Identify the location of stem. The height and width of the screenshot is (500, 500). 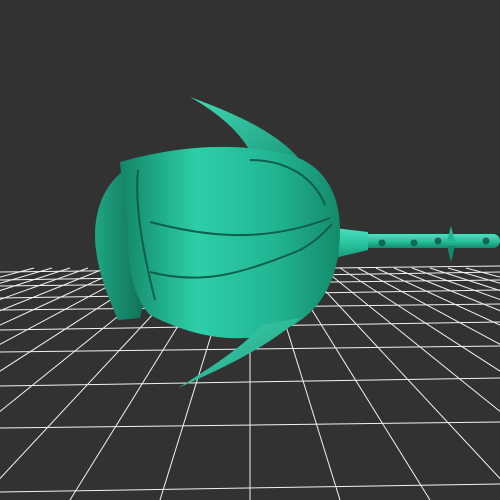
(409, 244).